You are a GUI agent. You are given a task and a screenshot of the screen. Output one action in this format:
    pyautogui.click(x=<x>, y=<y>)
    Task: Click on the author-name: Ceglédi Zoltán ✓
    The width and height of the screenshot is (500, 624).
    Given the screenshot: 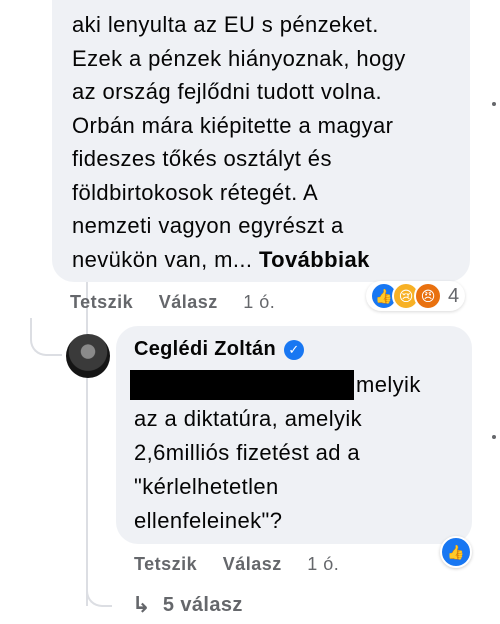 What is the action you would take?
    pyautogui.click(x=219, y=349)
    